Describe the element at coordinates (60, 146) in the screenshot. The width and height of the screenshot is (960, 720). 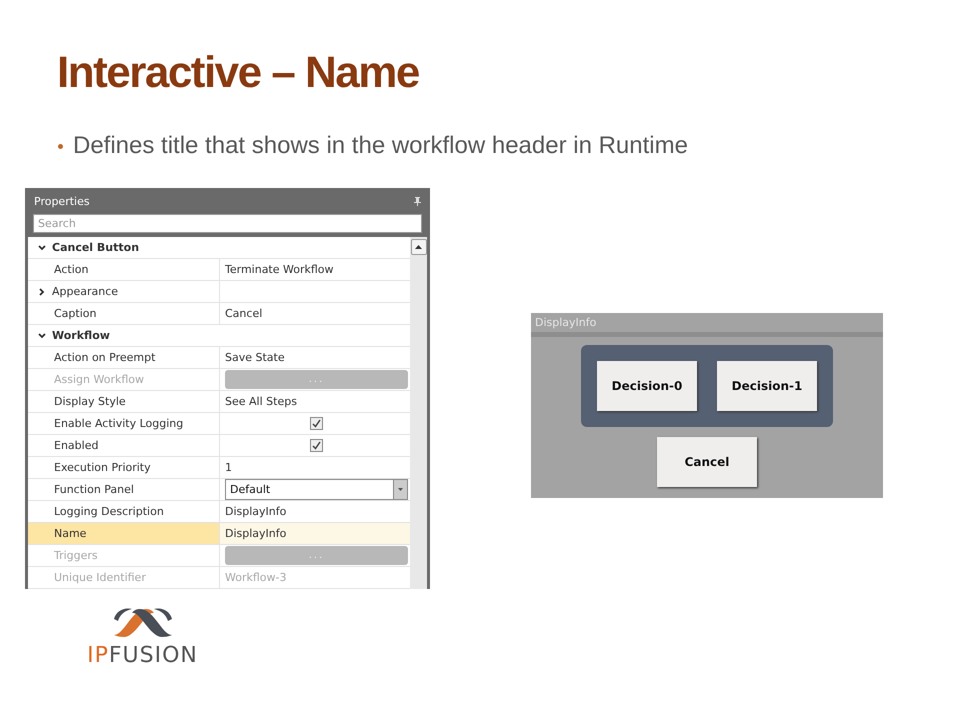
I see `bullet-dot` at that location.